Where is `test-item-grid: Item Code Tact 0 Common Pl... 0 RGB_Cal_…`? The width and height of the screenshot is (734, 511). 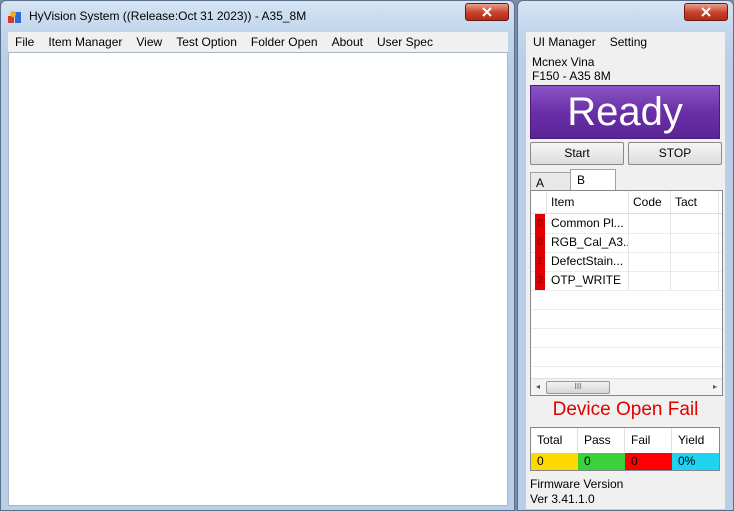 test-item-grid: Item Code Tact 0 Common Pl... 0 RGB_Cal_… is located at coordinates (626, 293).